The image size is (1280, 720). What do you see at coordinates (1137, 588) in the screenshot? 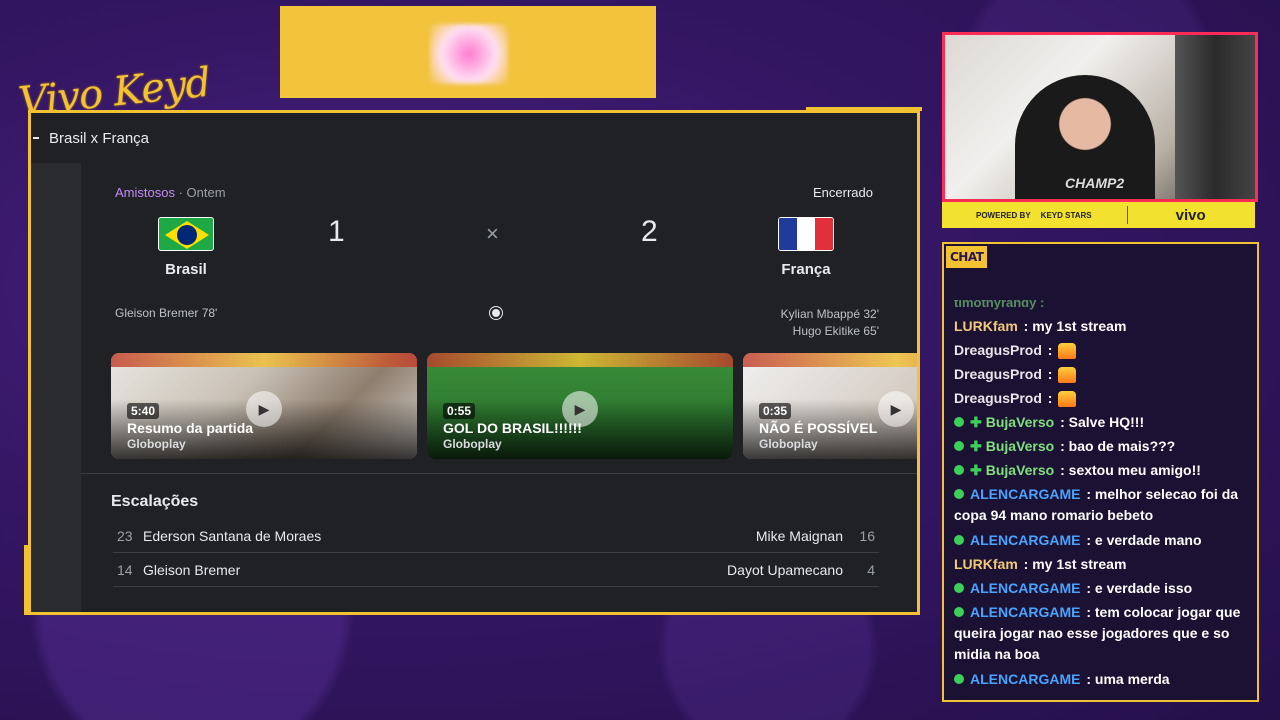
I see `chat-text: : e verdade isso` at bounding box center [1137, 588].